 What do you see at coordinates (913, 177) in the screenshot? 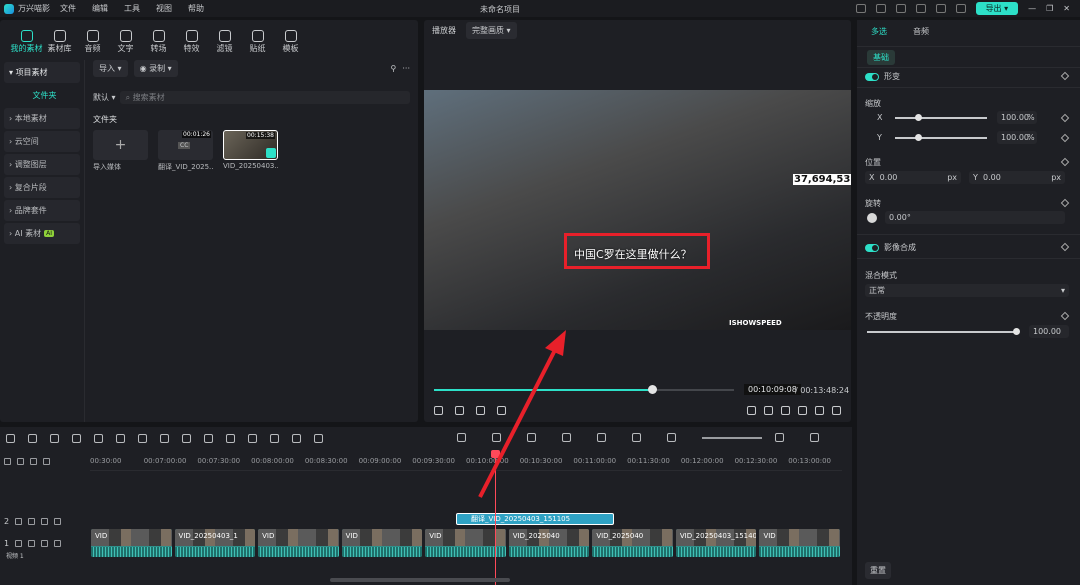
I see `pos-x-field: X 0.00 px` at bounding box center [913, 177].